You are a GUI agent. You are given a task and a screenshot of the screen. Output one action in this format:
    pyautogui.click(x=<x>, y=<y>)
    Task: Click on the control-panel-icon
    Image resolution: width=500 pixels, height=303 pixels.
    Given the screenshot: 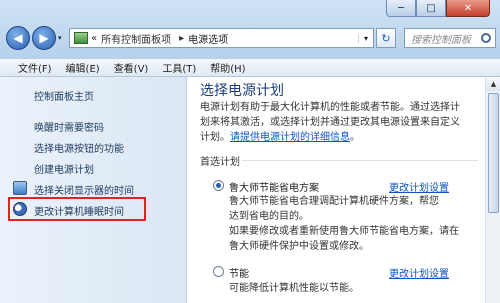 What is the action you would take?
    pyautogui.click(x=81, y=38)
    